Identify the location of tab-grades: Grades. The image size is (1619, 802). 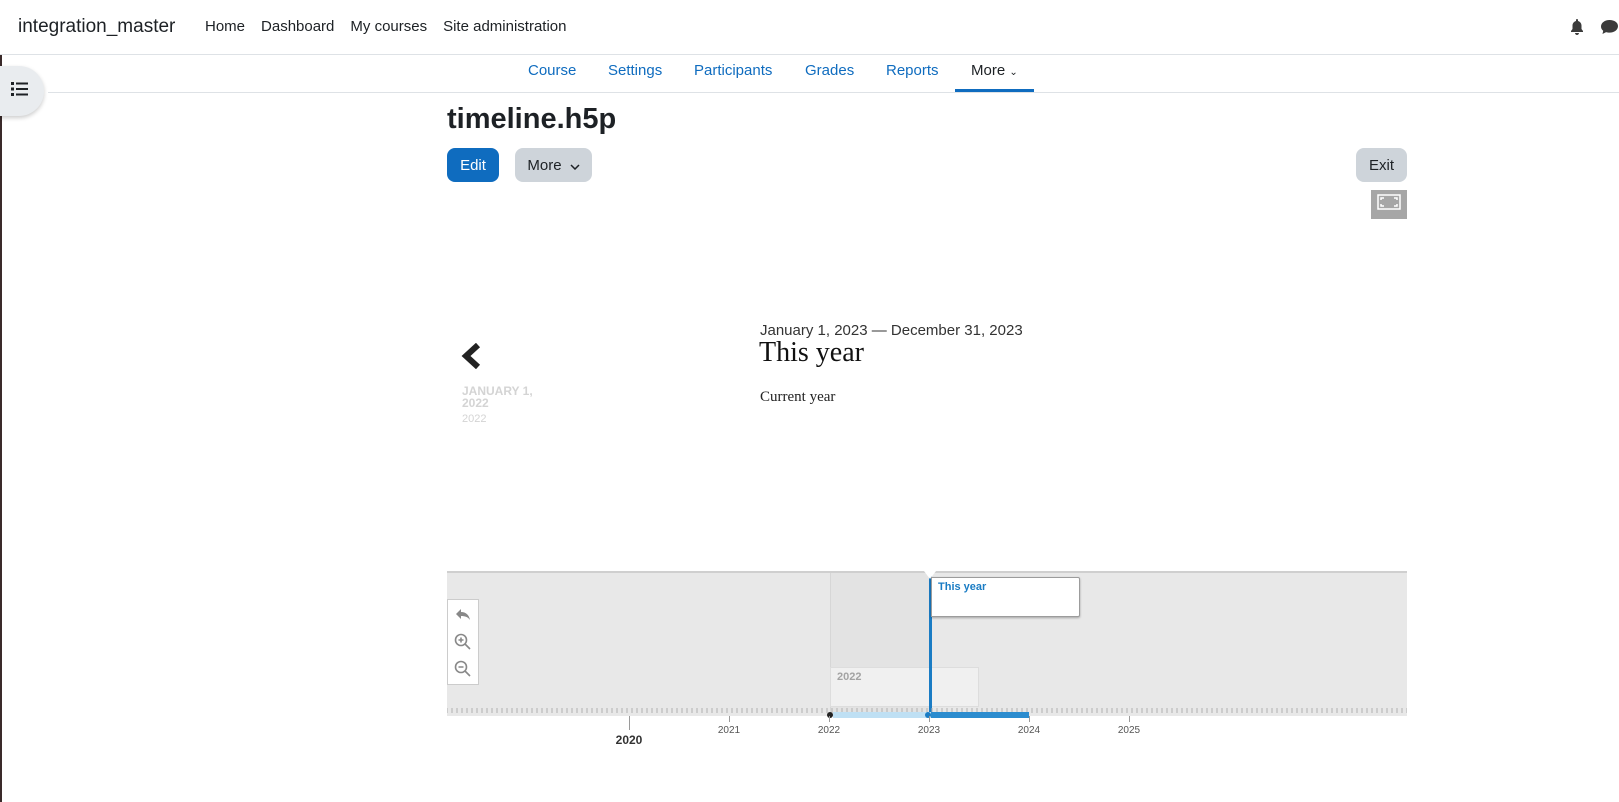
(829, 70).